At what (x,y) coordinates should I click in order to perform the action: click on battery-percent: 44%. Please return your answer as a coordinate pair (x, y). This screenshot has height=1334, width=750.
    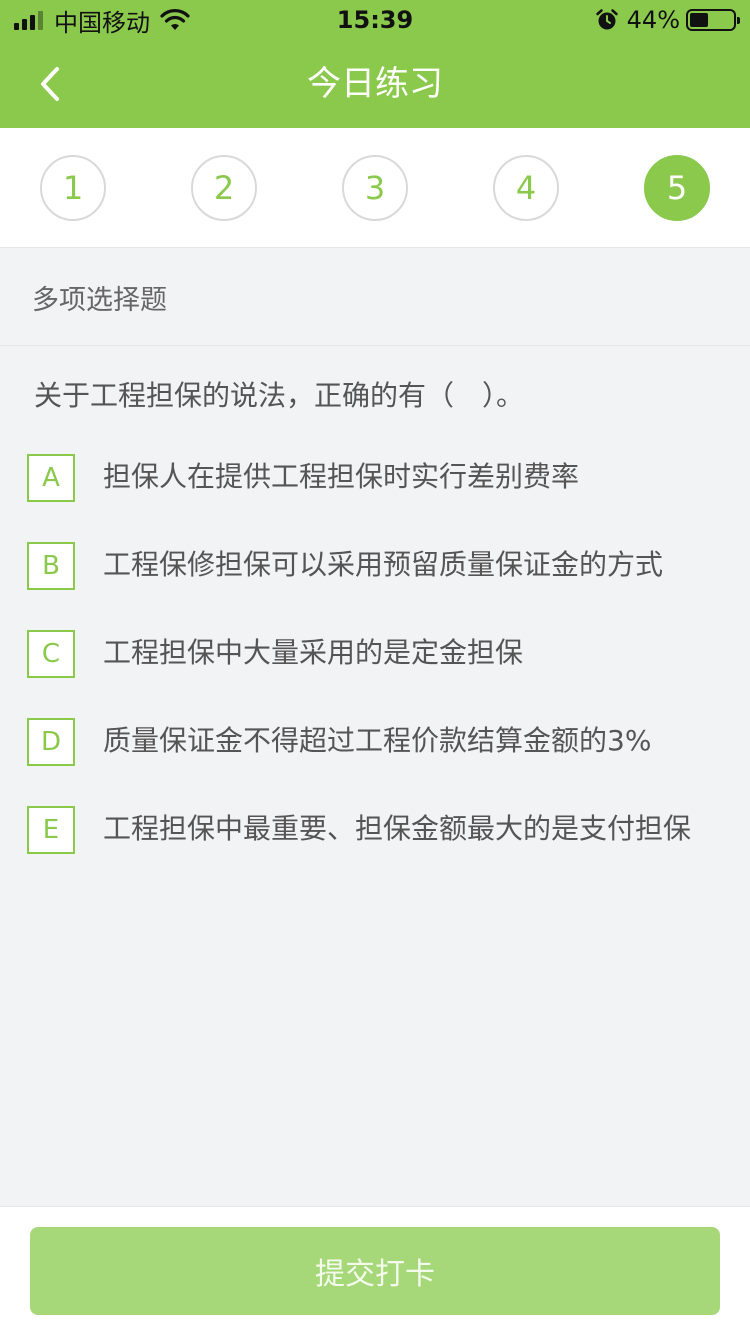
    Looking at the image, I should click on (653, 20).